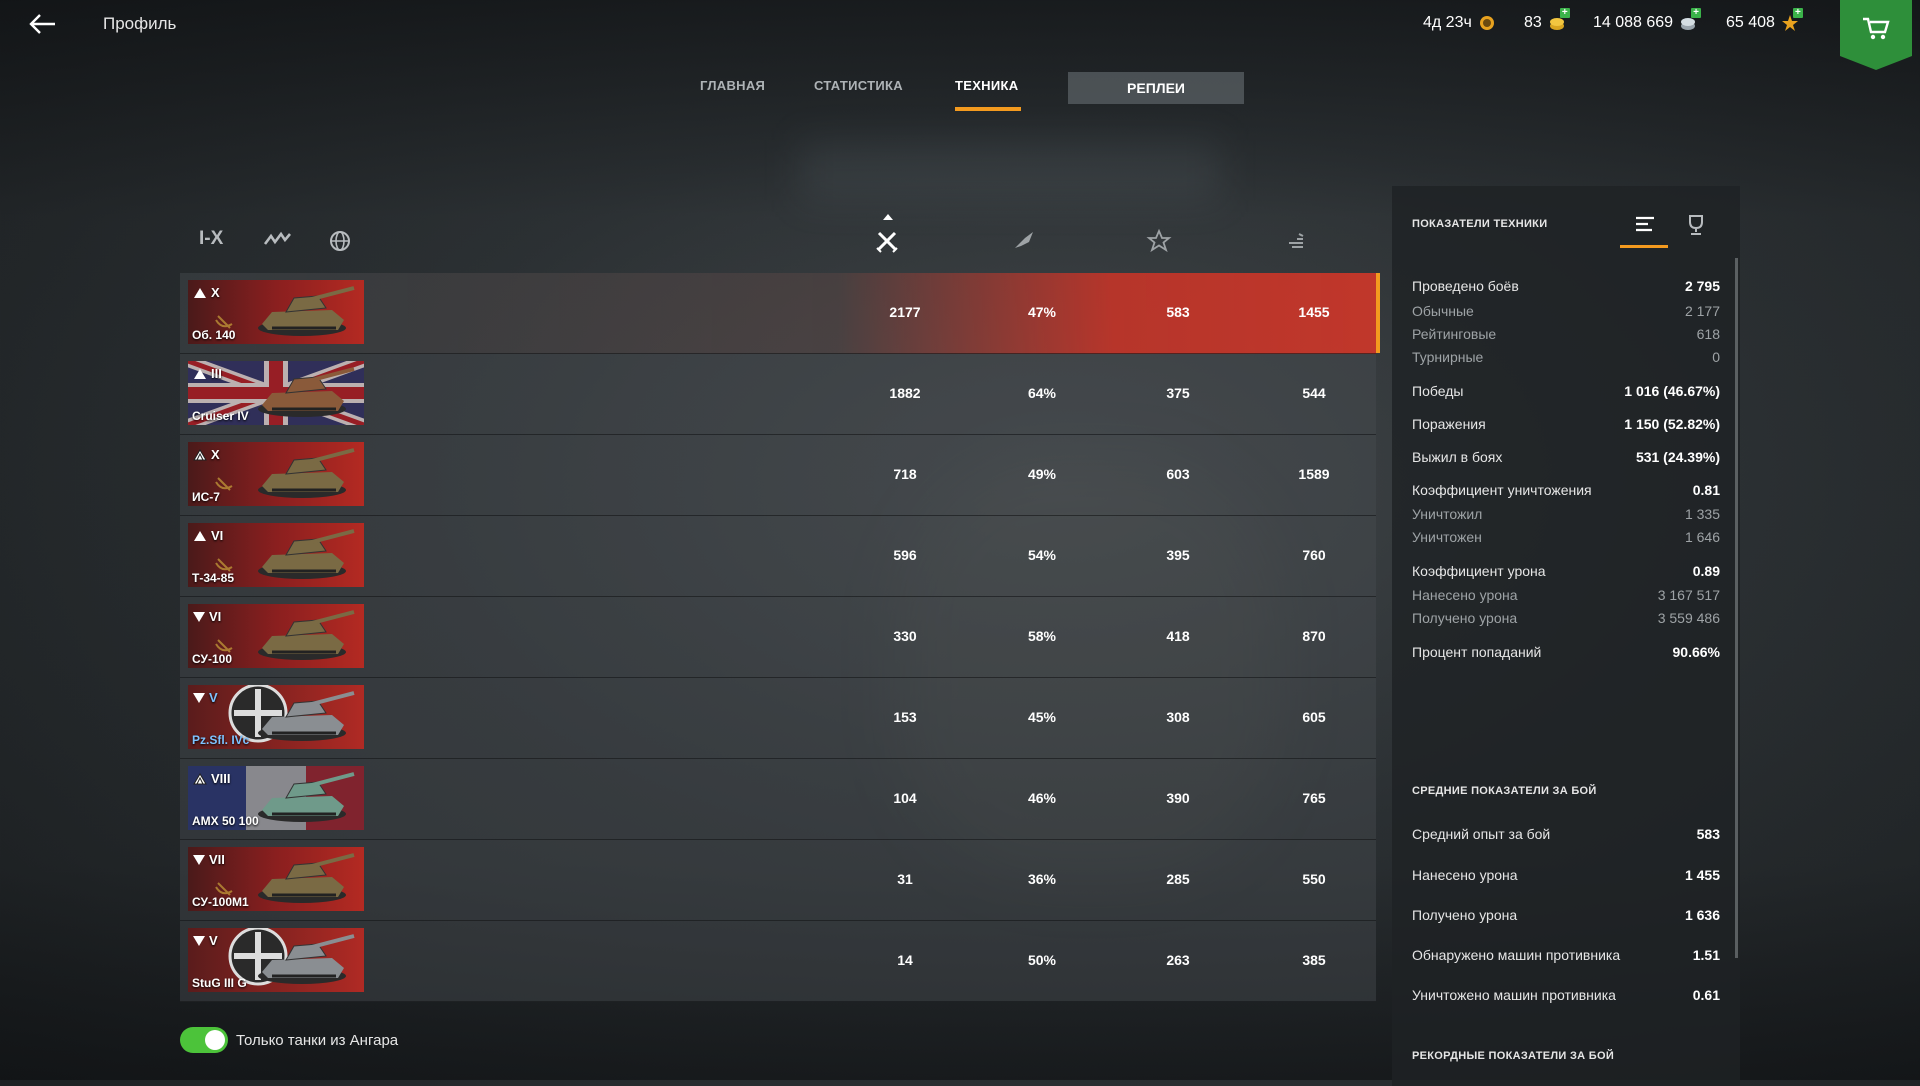 The height and width of the screenshot is (1086, 1920). I want to click on vehicle-row: VI СУ-100 330 58% 418 870, so click(778, 637).